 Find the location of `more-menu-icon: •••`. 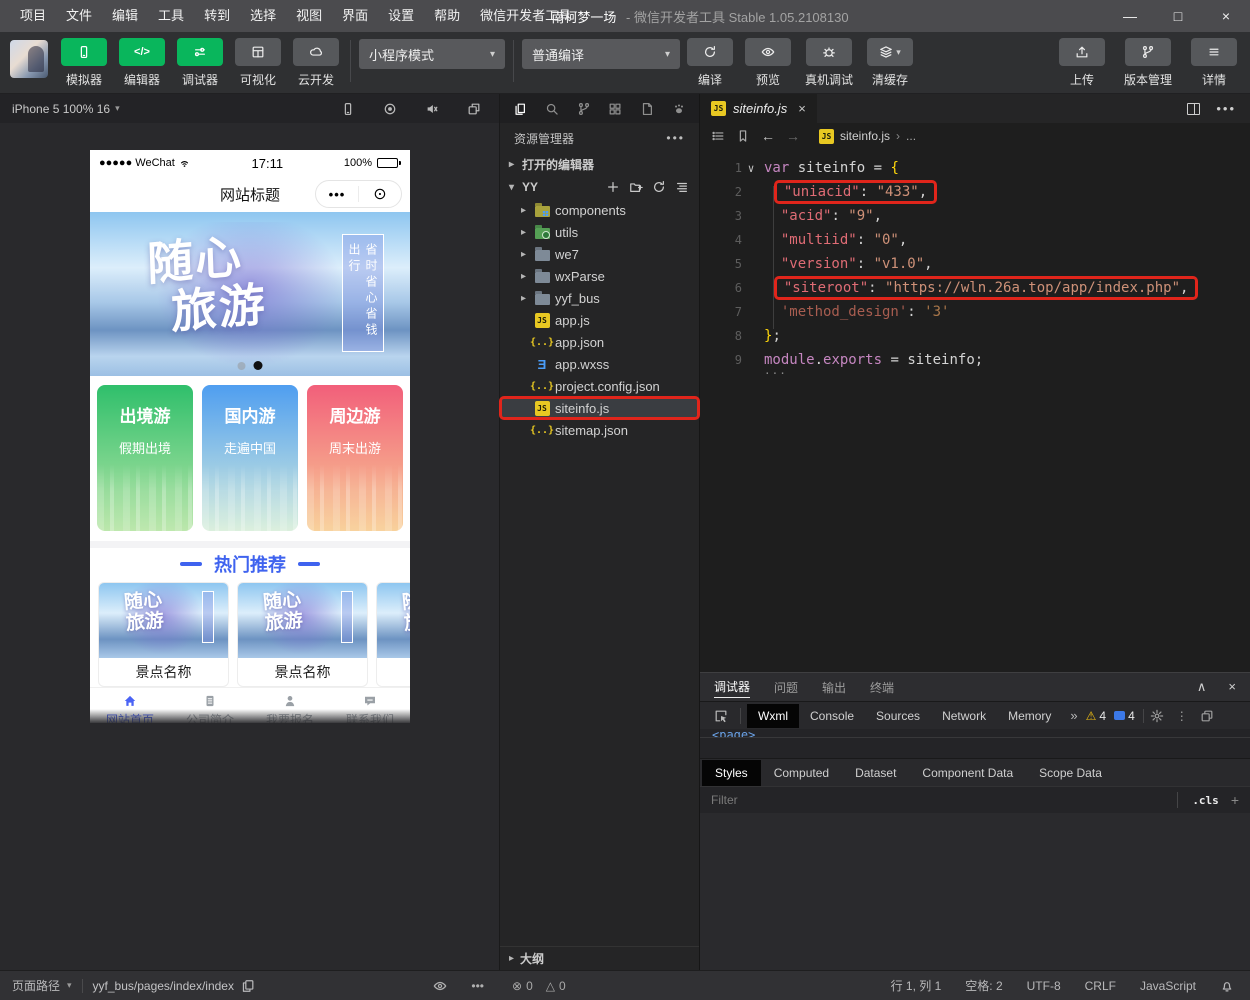

more-menu-icon: ••• is located at coordinates (337, 194).